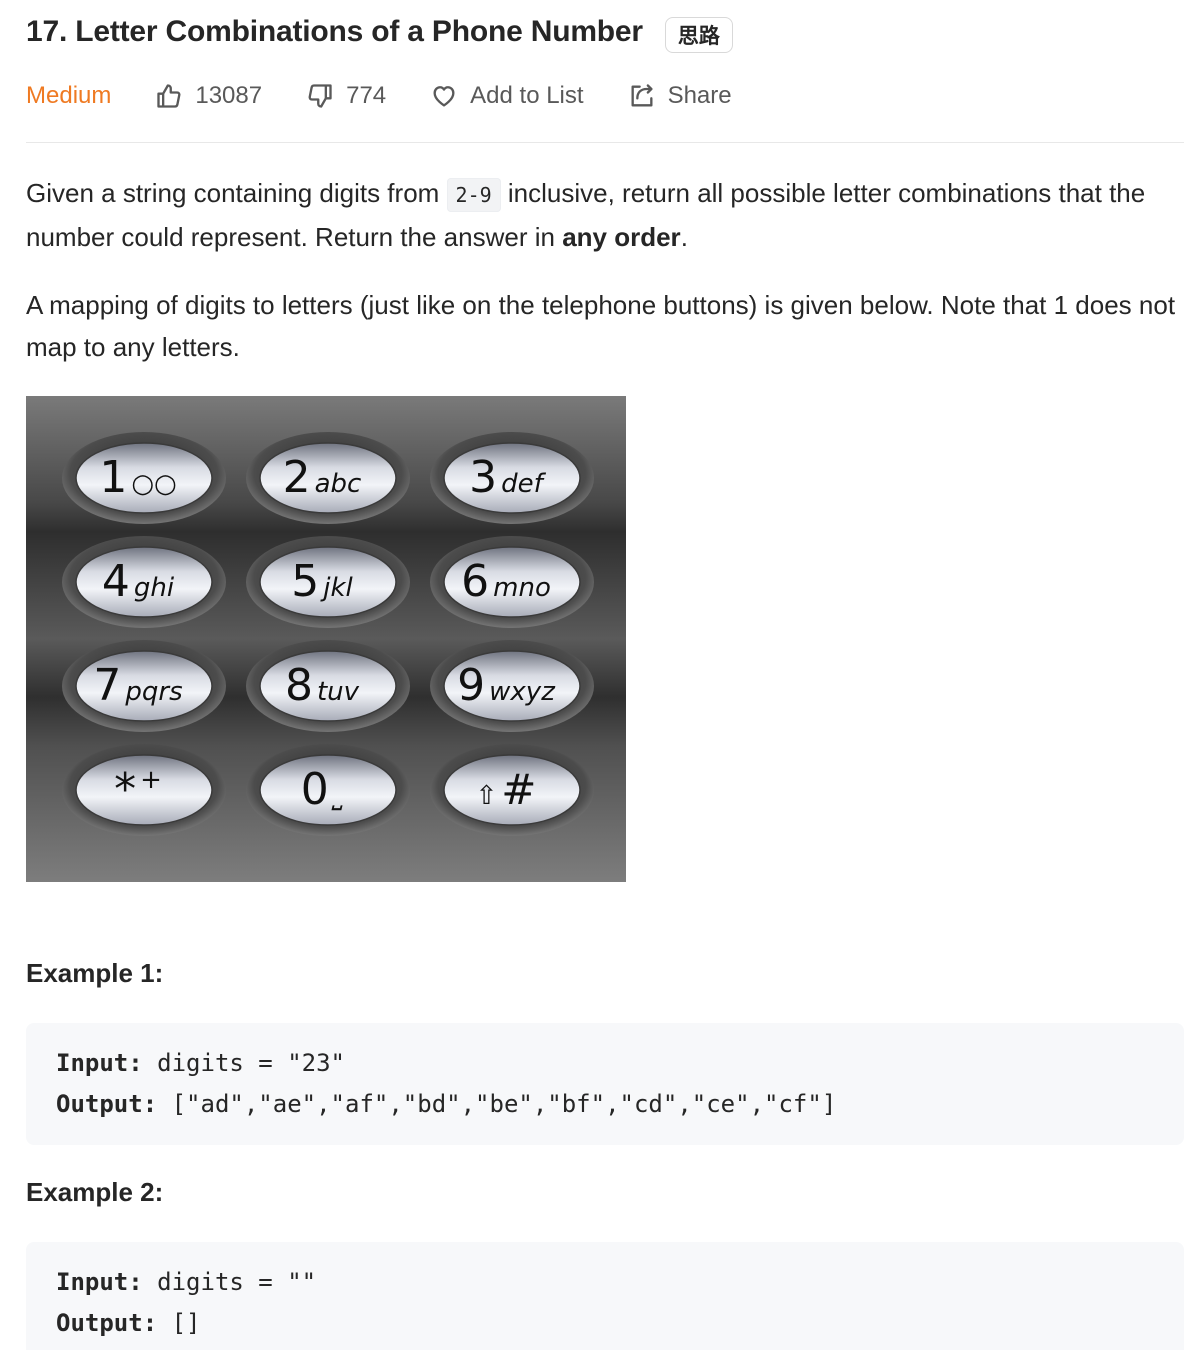 The width and height of the screenshot is (1192, 1350). I want to click on key-letters: mno, so click(522, 588).